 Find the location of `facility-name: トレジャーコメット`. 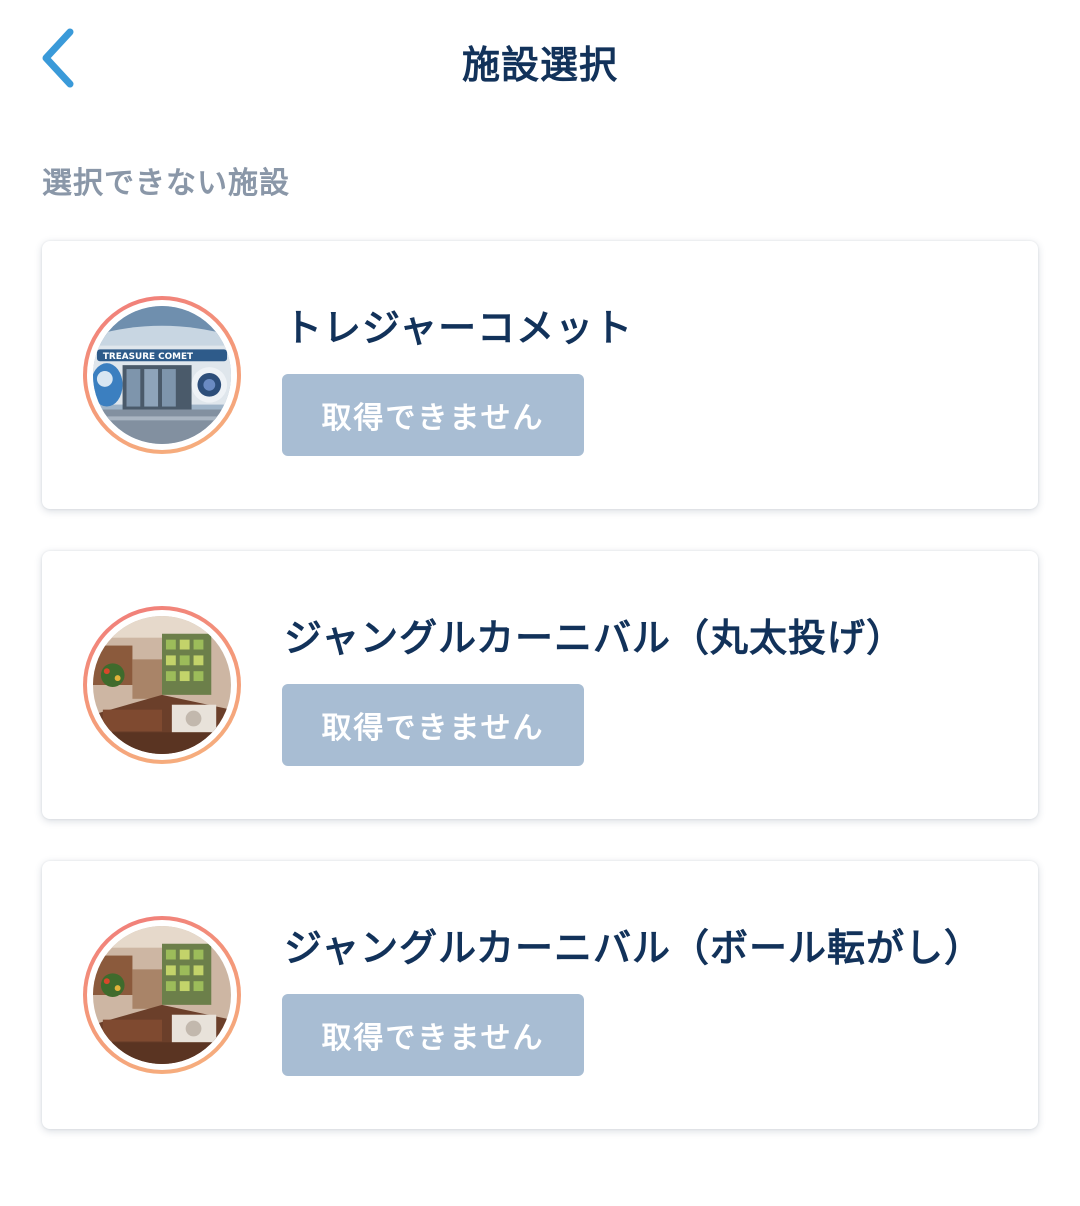

facility-name: トレジャーコメット is located at coordinates (459, 328).